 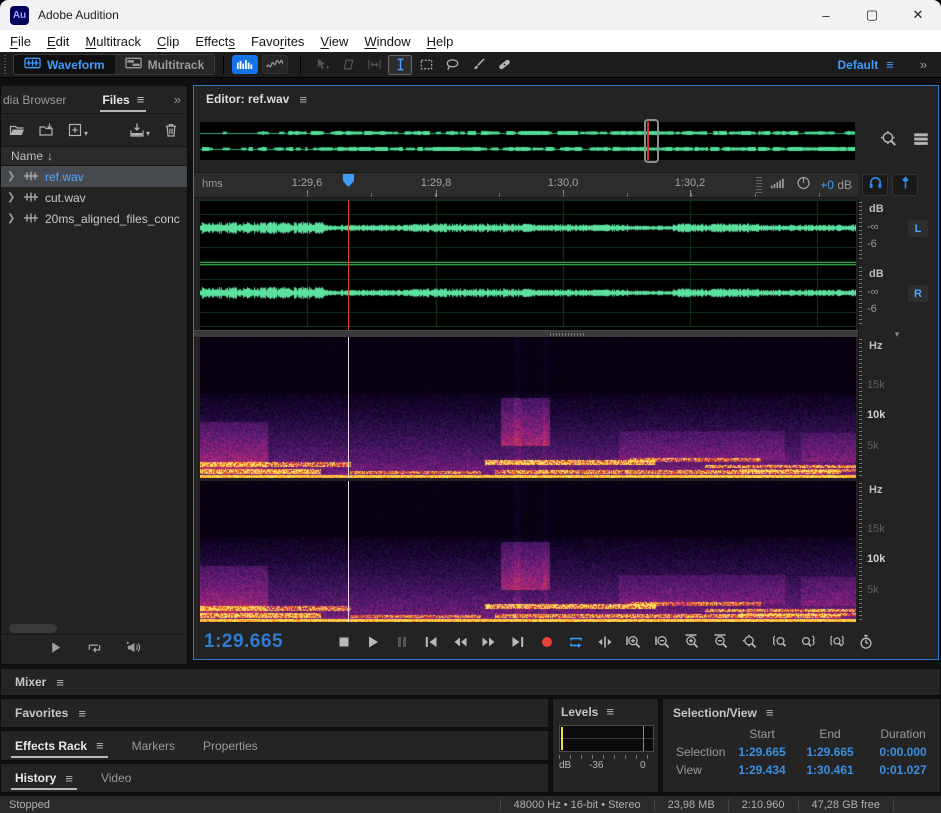 What do you see at coordinates (275, 64) in the screenshot?
I see `spectral-frequency-view-button` at bounding box center [275, 64].